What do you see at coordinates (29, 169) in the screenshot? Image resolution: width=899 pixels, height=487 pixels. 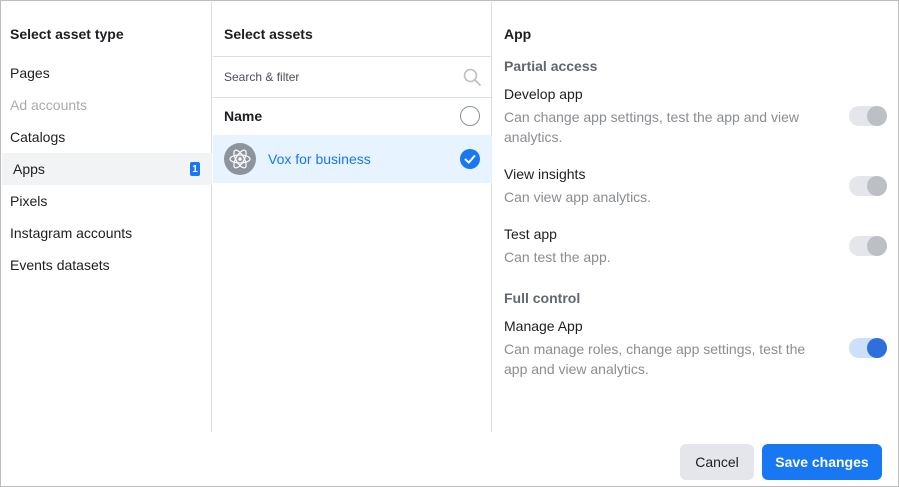 I see `asset-type-label: Apps` at bounding box center [29, 169].